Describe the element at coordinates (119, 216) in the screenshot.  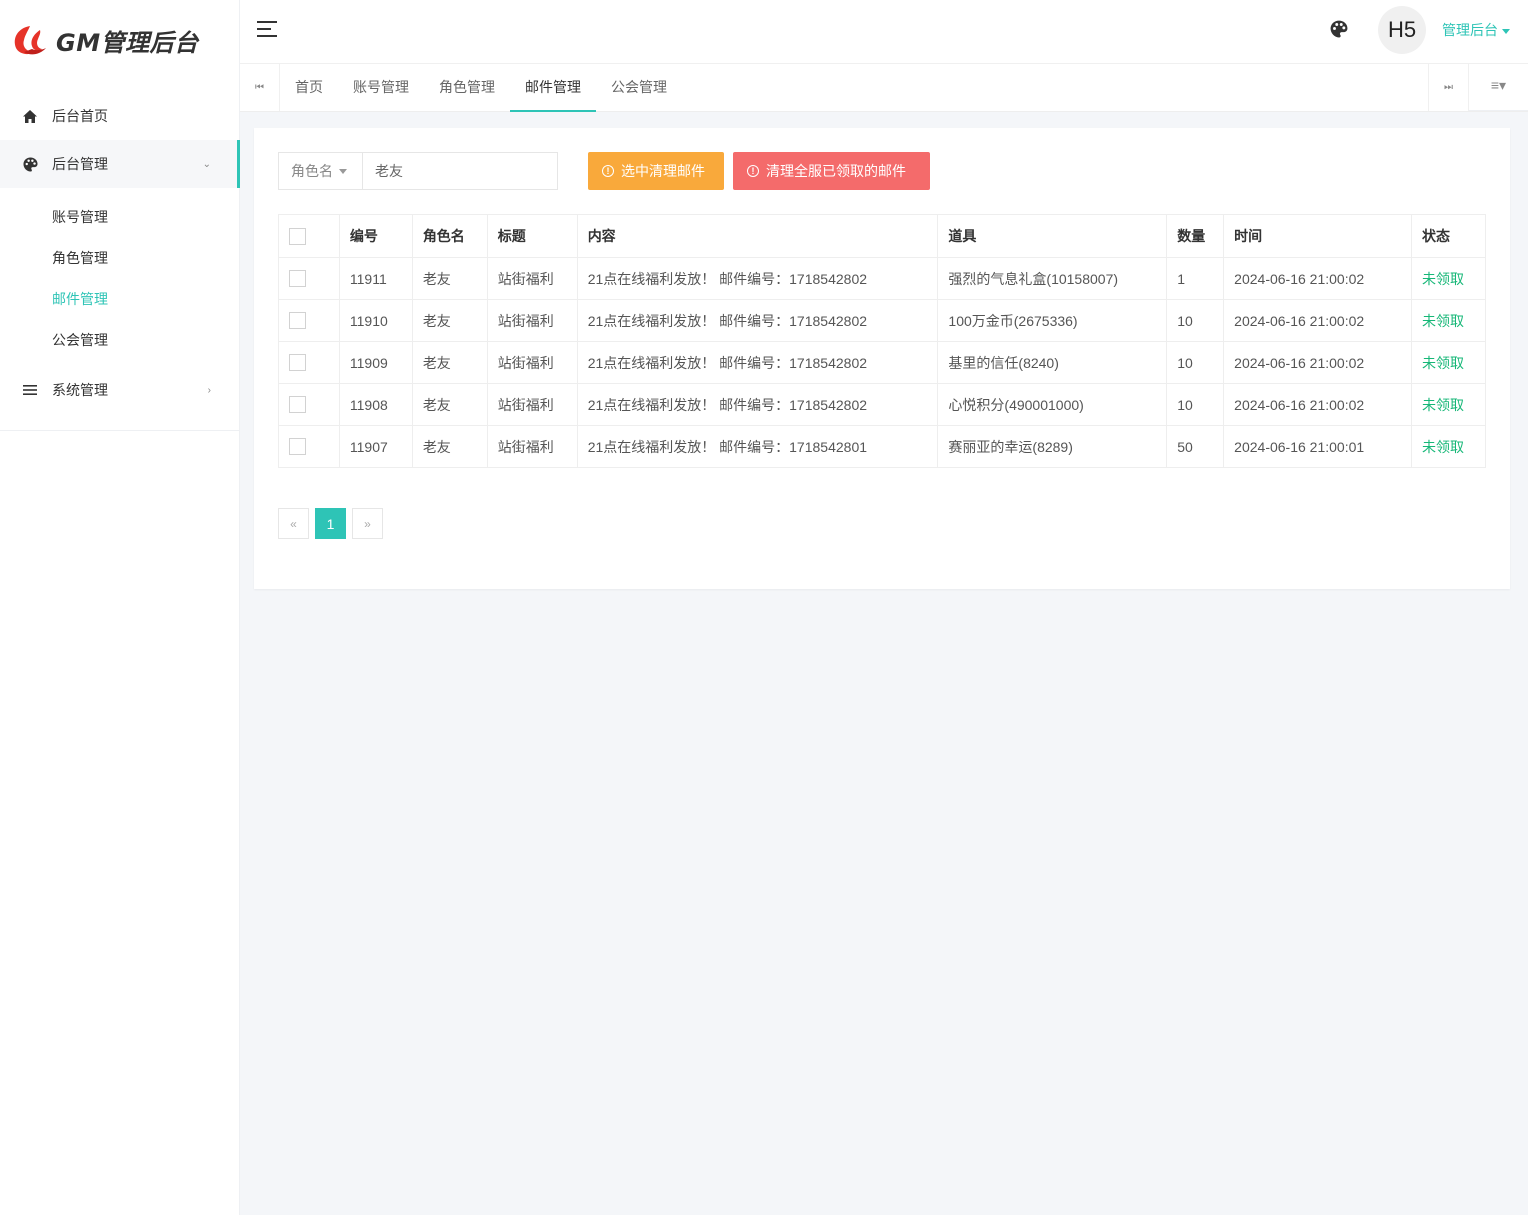
I see `sidebar-subitem-accounts: 账号管理` at that location.